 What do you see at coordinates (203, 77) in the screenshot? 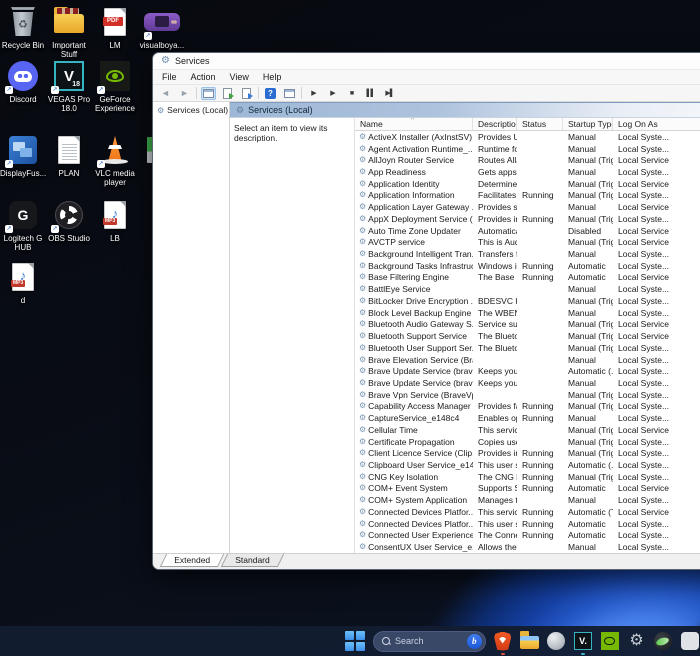
I see `menu-item: Action` at bounding box center [203, 77].